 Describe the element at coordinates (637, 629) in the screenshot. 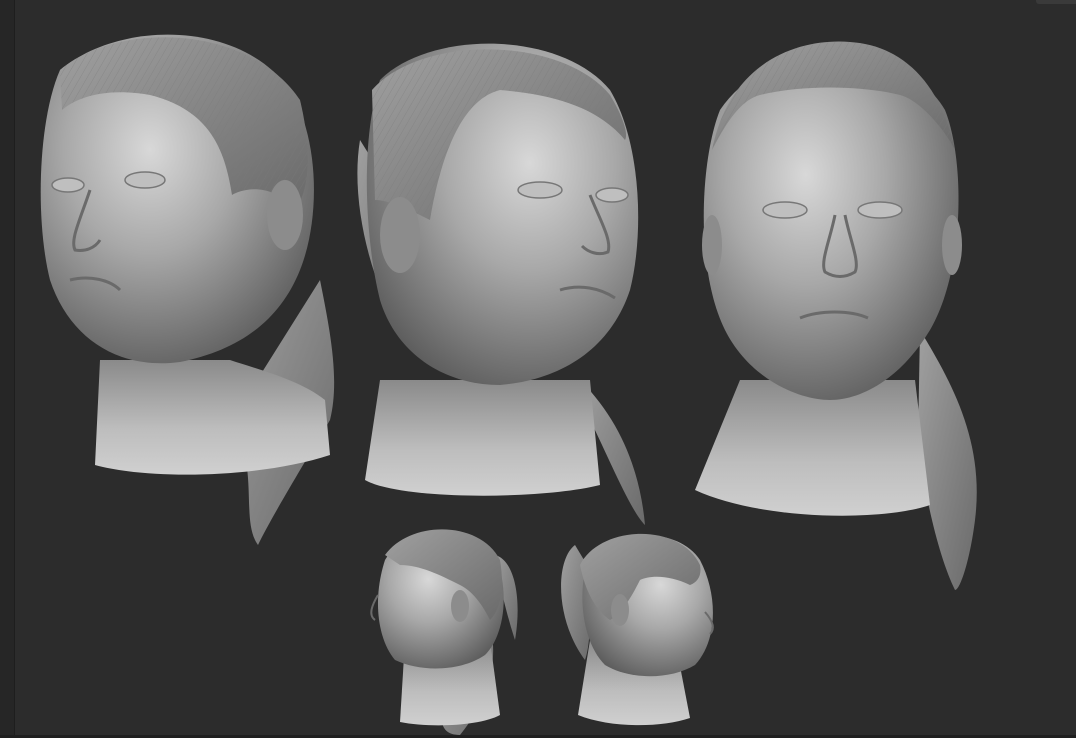

I see `head-back-three-quarter-right` at that location.